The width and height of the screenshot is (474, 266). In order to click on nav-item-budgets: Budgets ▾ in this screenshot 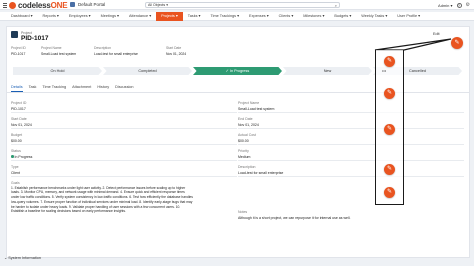, I will do `click(342, 16)`.